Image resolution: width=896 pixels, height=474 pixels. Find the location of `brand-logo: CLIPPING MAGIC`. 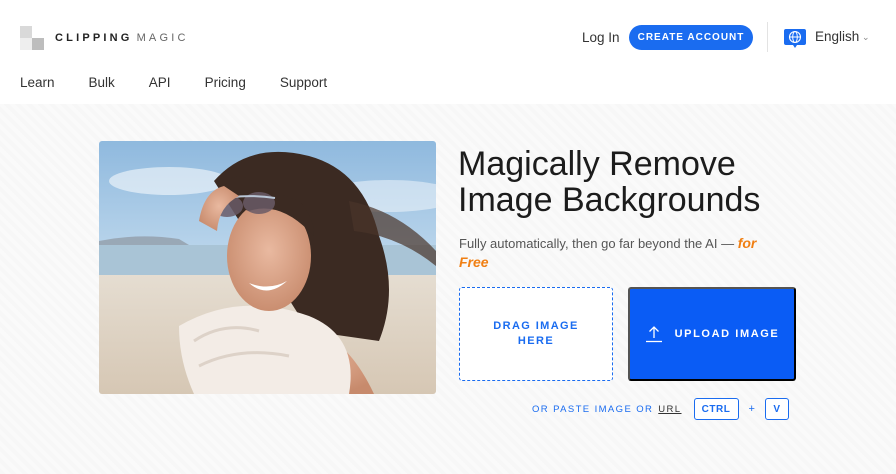

brand-logo: CLIPPING MAGIC is located at coordinates (104, 38).